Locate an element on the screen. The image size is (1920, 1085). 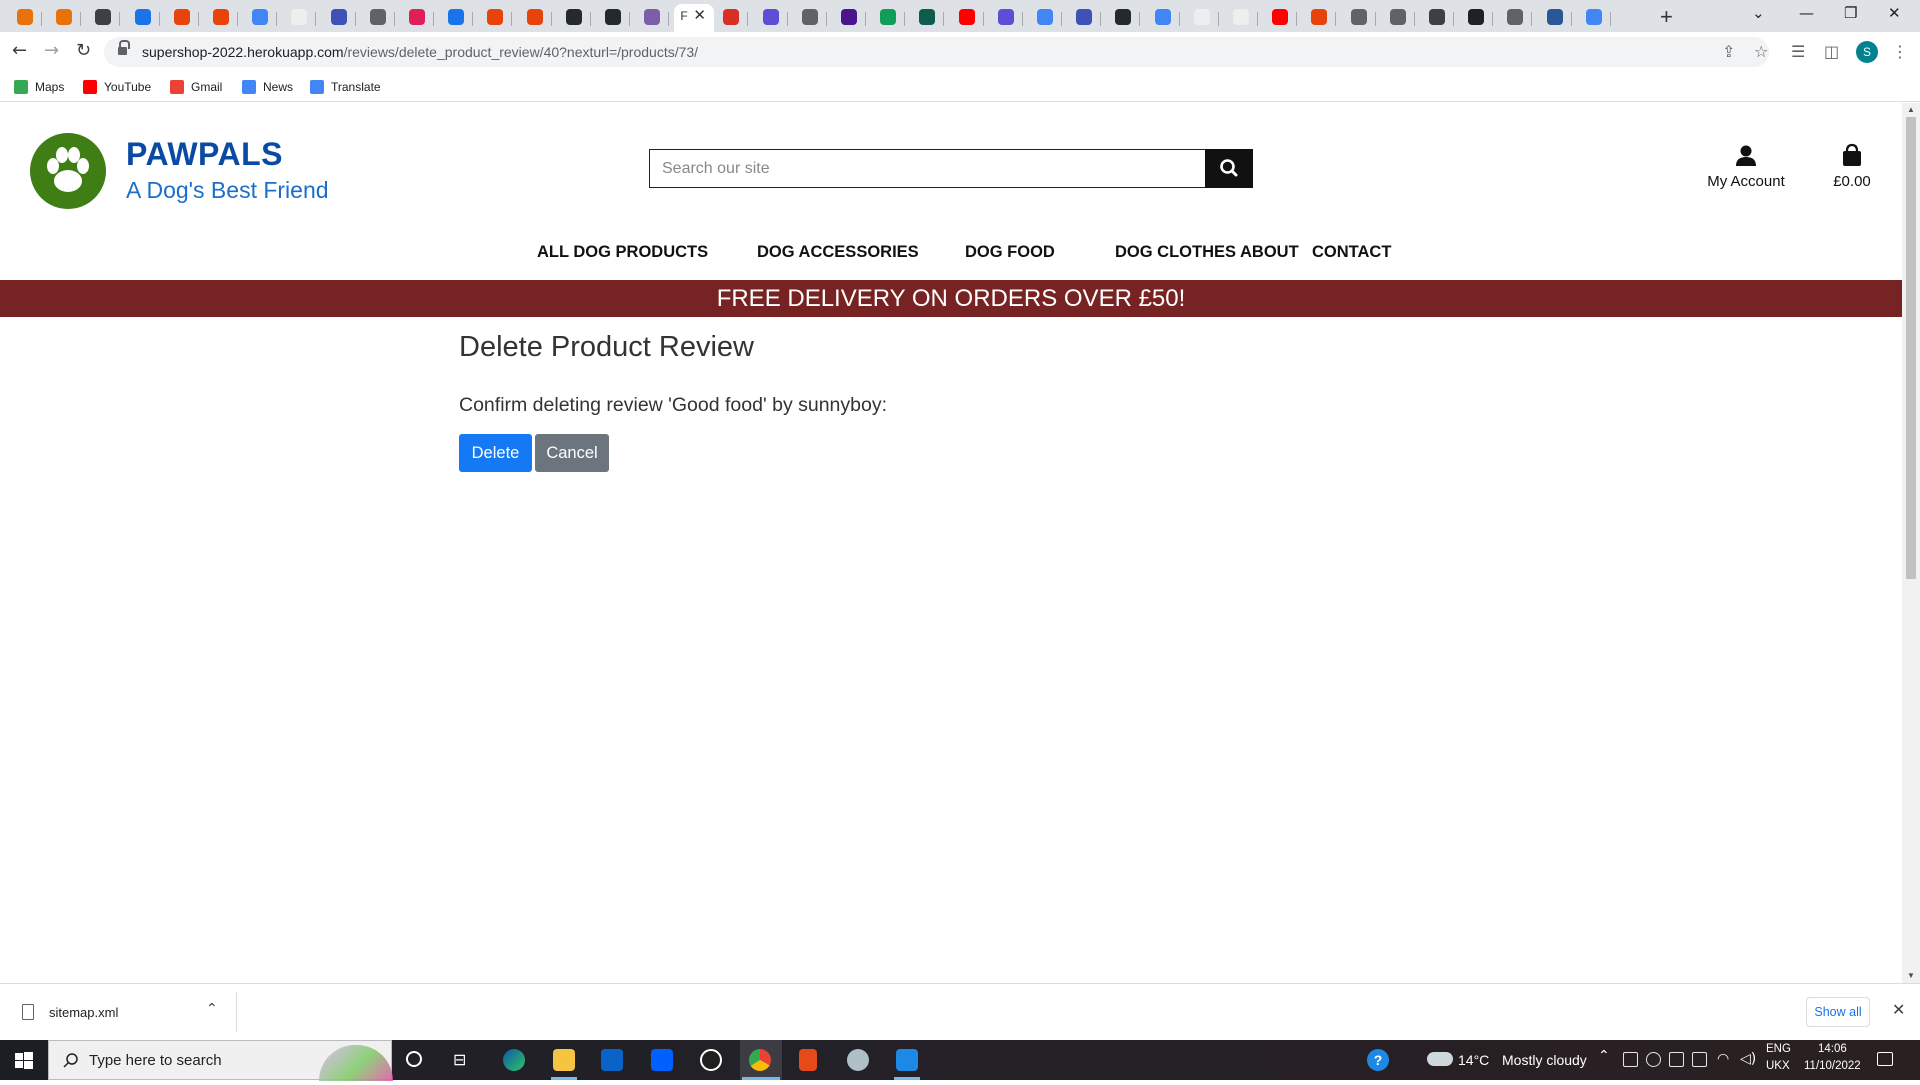
scrollbar-thumb is located at coordinates (1911, 348).